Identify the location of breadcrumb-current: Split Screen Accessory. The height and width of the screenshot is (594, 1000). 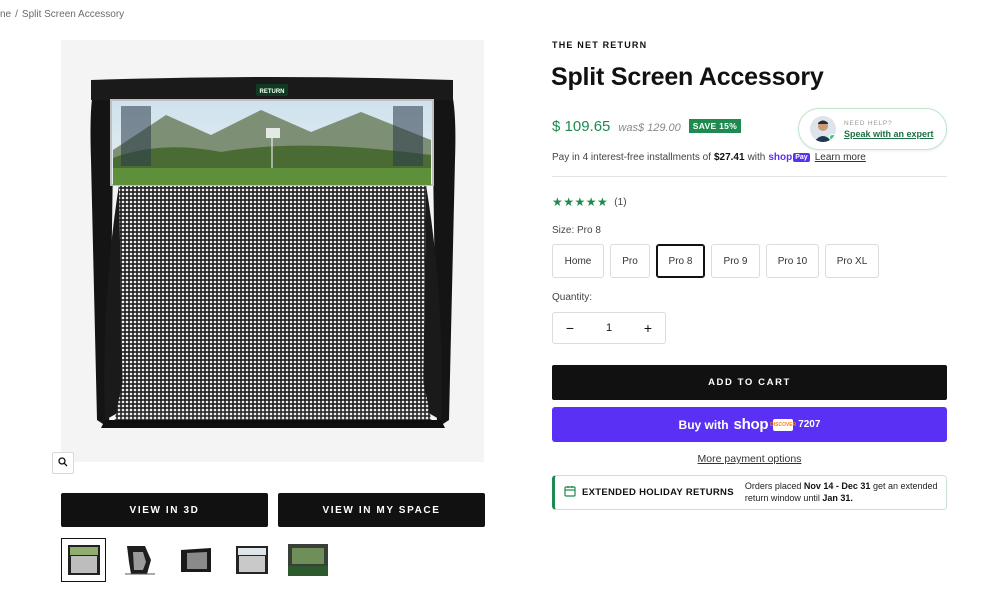
(73, 14).